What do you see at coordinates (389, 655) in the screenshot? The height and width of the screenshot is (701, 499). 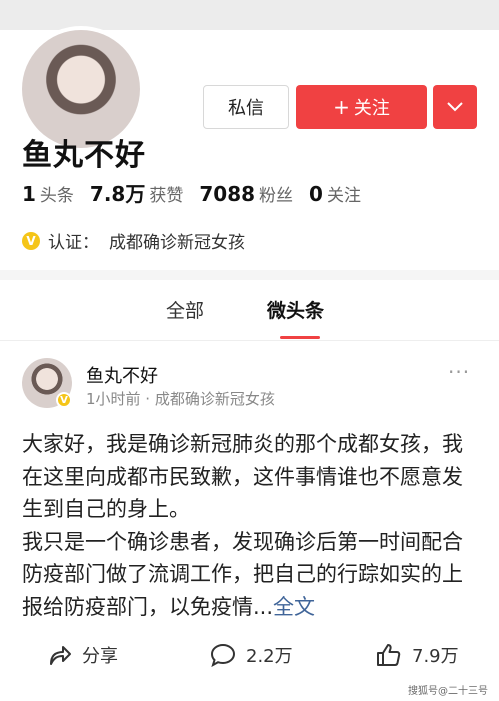 I see `thumbs-up-icon` at bounding box center [389, 655].